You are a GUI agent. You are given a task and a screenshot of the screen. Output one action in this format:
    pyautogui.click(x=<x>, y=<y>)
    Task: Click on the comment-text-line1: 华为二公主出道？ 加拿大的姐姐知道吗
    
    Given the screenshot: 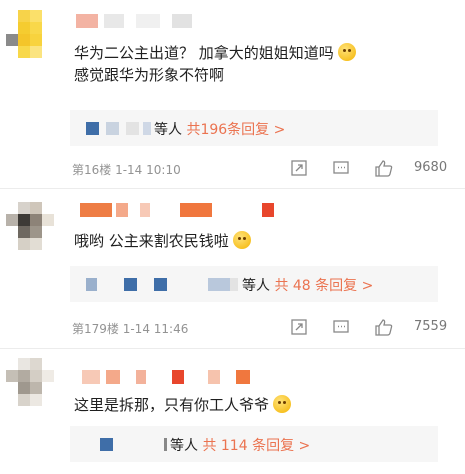 What is the action you would take?
    pyautogui.click(x=204, y=53)
    